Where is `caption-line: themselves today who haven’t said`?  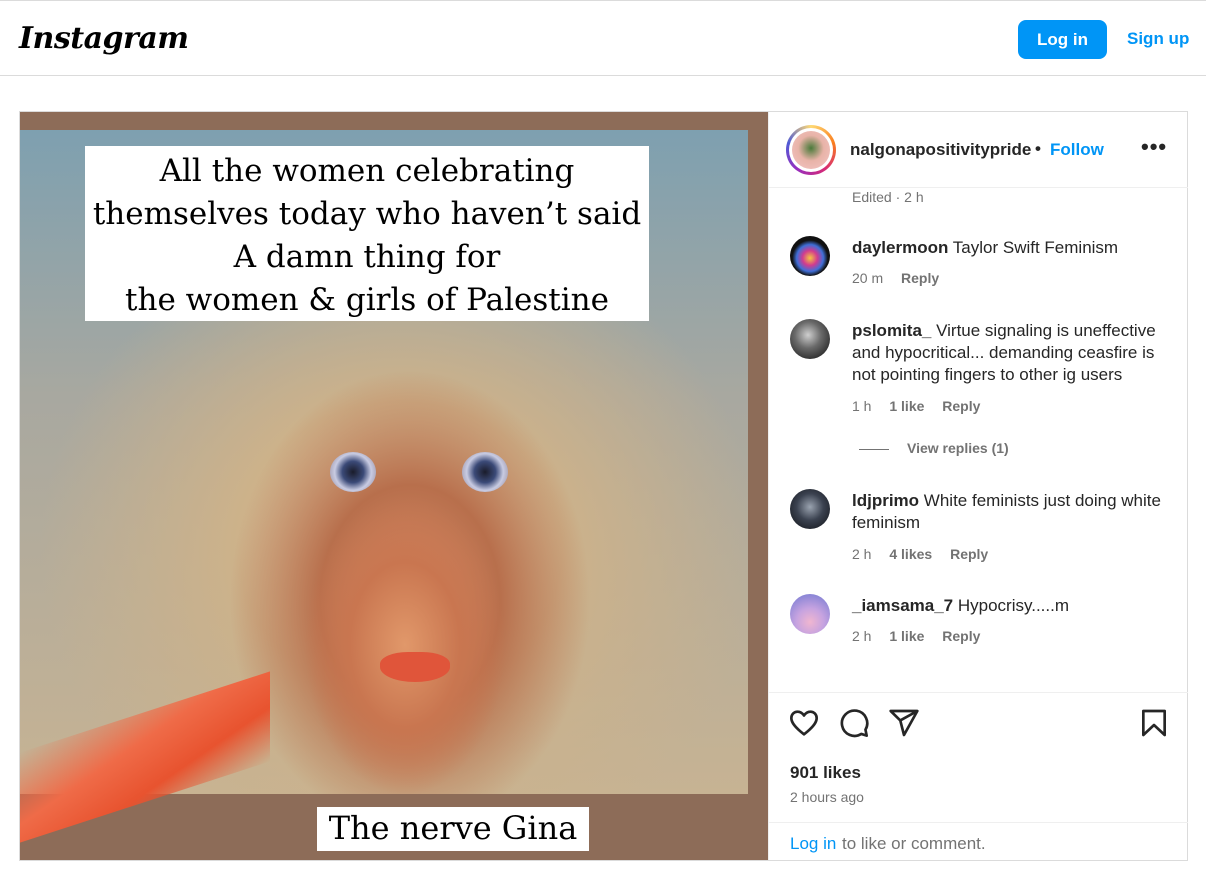 caption-line: themselves today who haven’t said is located at coordinates (367, 214).